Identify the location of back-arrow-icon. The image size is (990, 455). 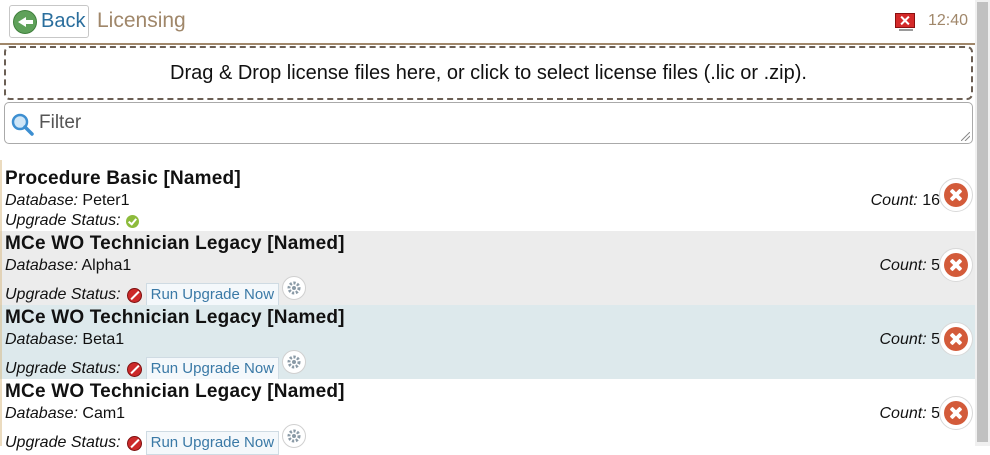
(25, 21).